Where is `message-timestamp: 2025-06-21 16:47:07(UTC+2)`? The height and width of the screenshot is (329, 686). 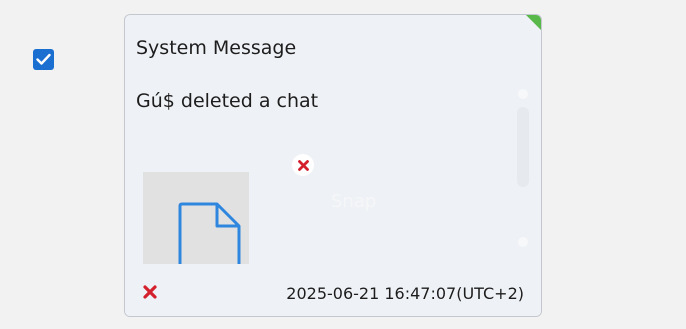
message-timestamp: 2025-06-21 16:47:07(UTC+2) is located at coordinates (405, 293).